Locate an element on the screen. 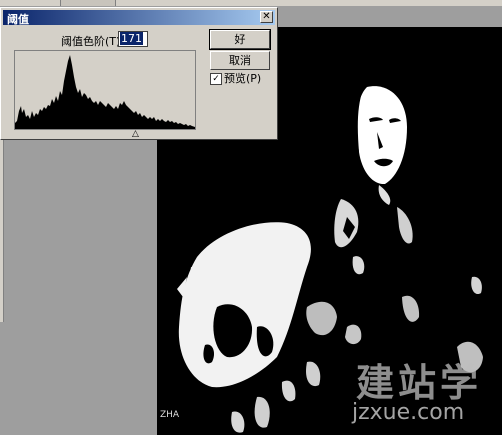 The width and height of the screenshot is (502, 435). cancel-button: 取消 is located at coordinates (240, 60).